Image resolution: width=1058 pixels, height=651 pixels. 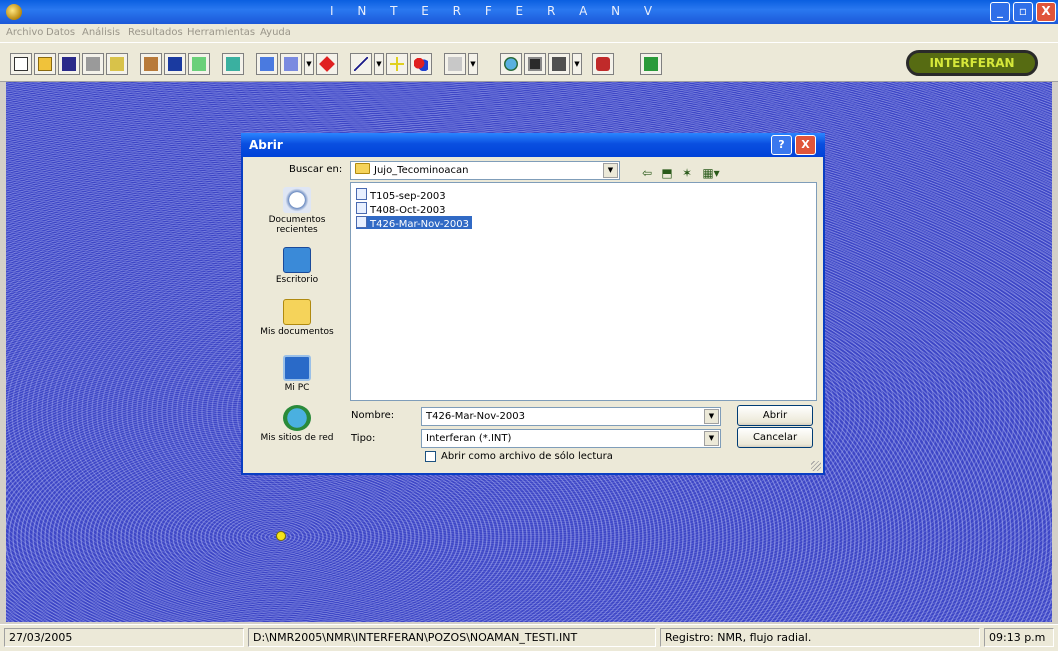 I want to click on menu-resultados: Resultados, so click(x=155, y=32).